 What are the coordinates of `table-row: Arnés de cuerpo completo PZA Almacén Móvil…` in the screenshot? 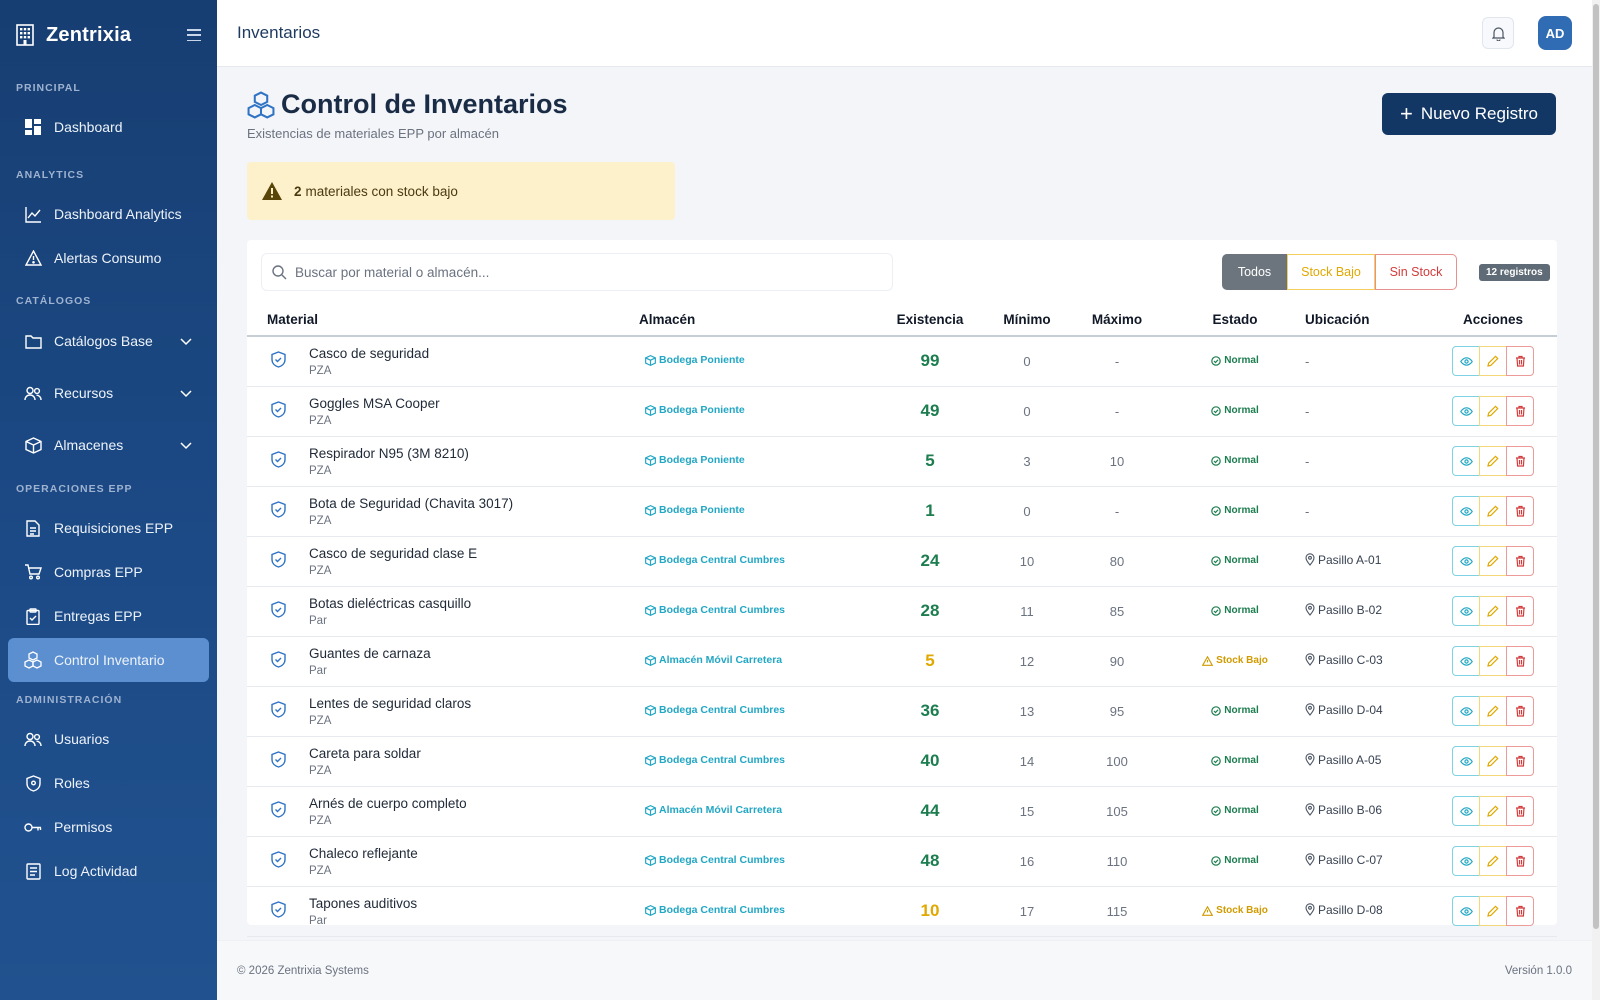 It's located at (902, 811).